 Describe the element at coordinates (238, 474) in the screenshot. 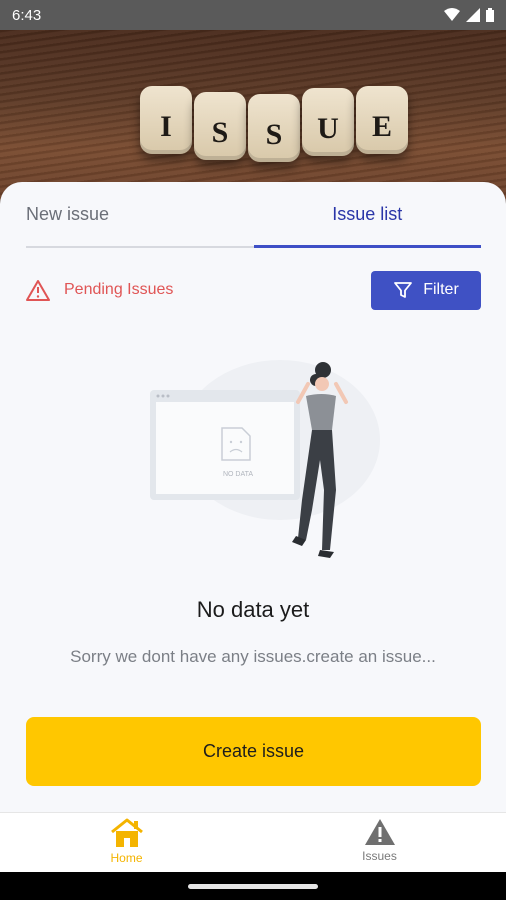

I see `no-data-screen-text: NO DATA` at that location.